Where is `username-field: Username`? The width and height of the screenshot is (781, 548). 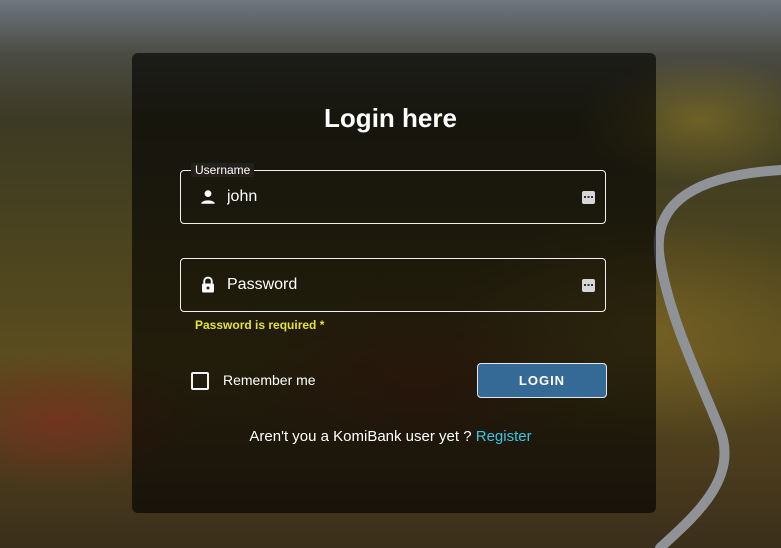 username-field: Username is located at coordinates (393, 193).